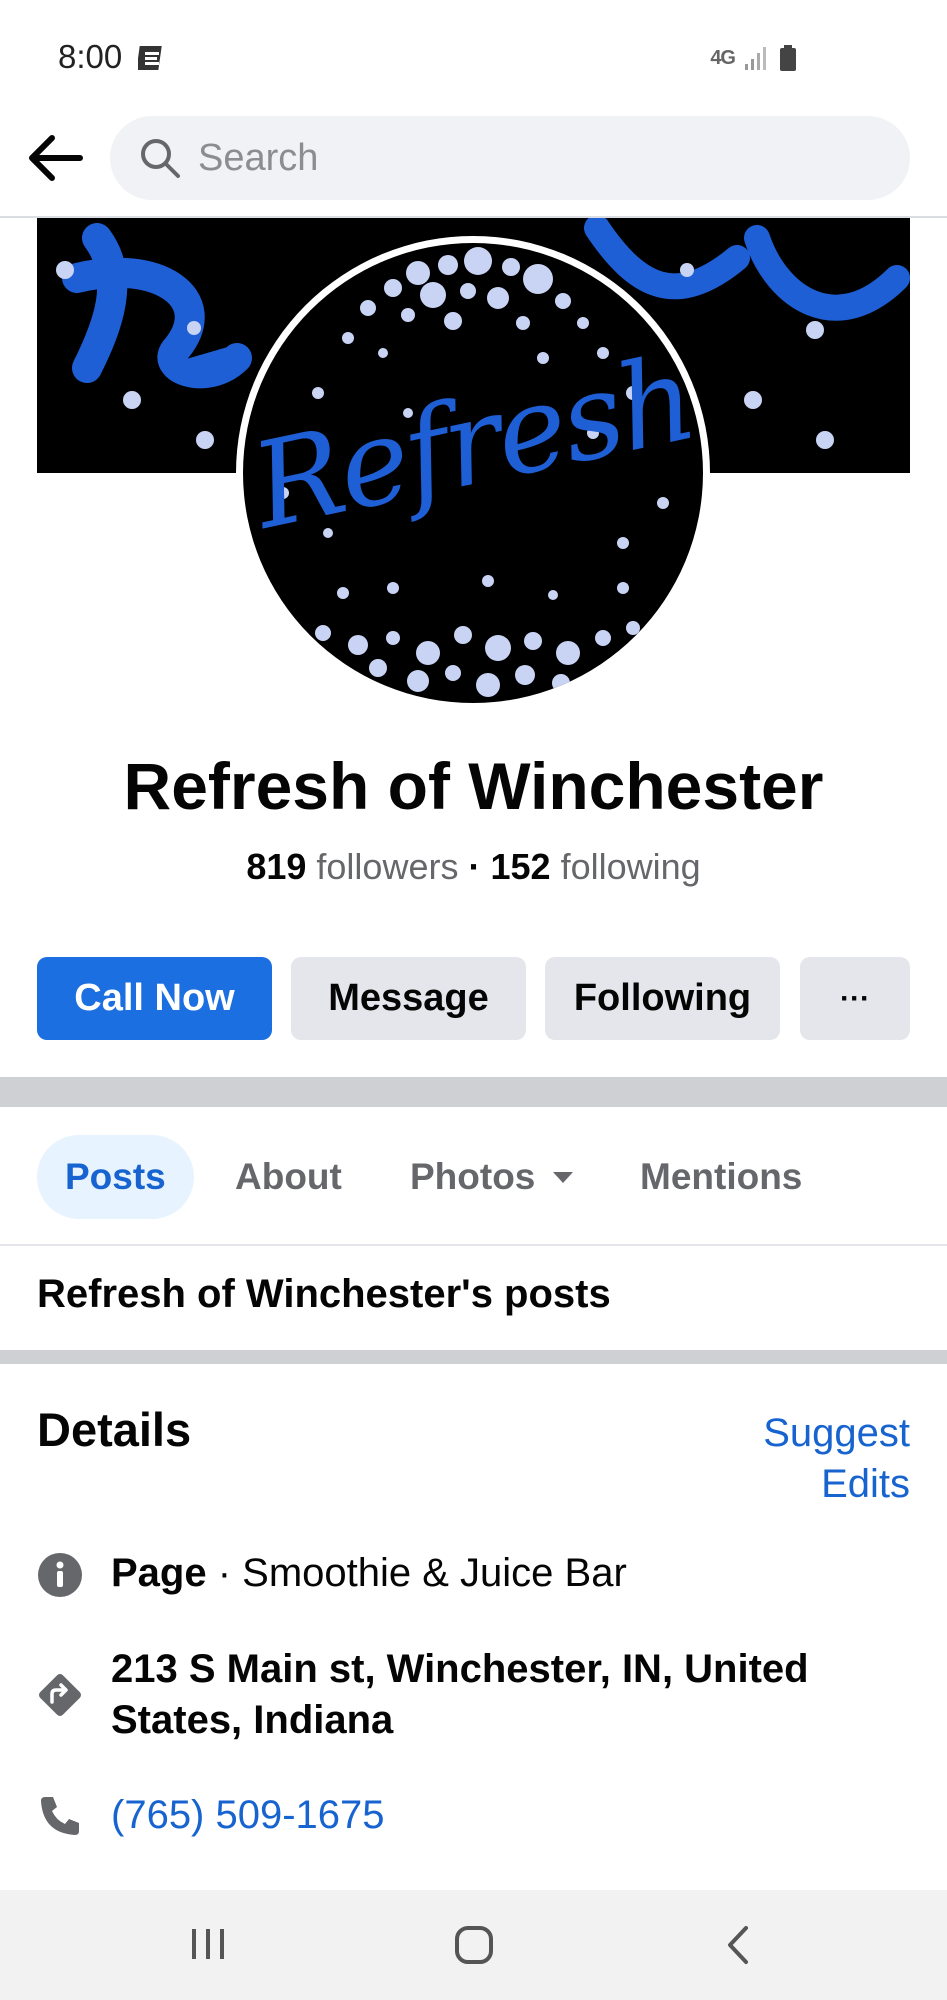 This screenshot has width=947, height=2000. What do you see at coordinates (56, 158) in the screenshot?
I see `back-arrow-icon` at bounding box center [56, 158].